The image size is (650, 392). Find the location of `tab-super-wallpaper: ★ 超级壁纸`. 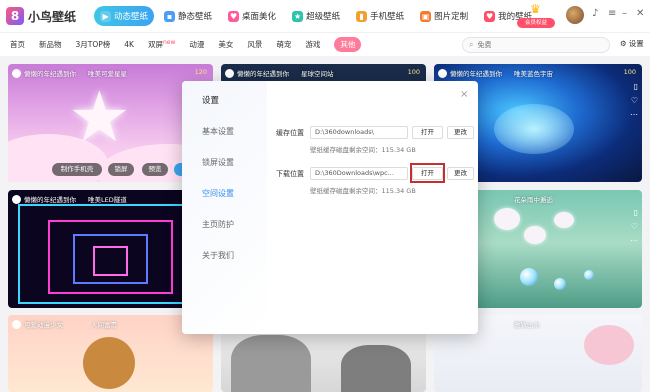

tab-super-wallpaper: ★ 超级壁纸 is located at coordinates (316, 16).